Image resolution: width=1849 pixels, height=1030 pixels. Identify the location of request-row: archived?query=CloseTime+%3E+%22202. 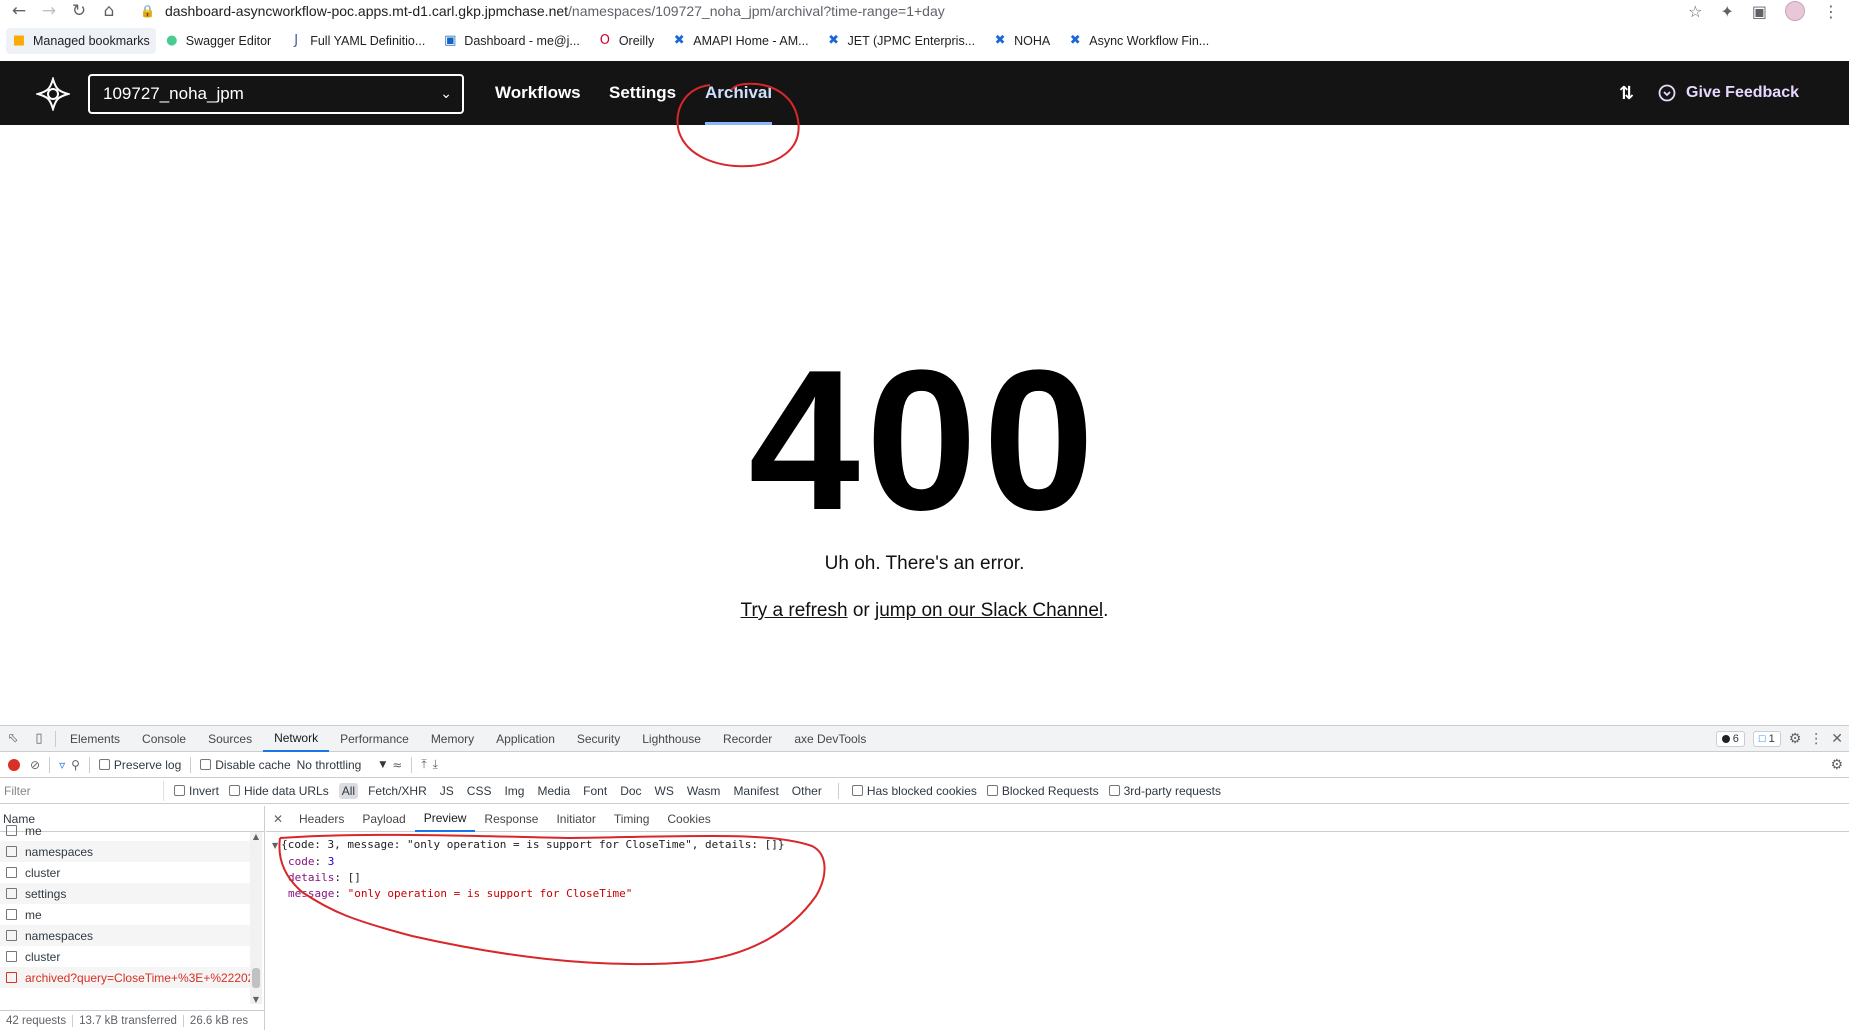
(125, 977).